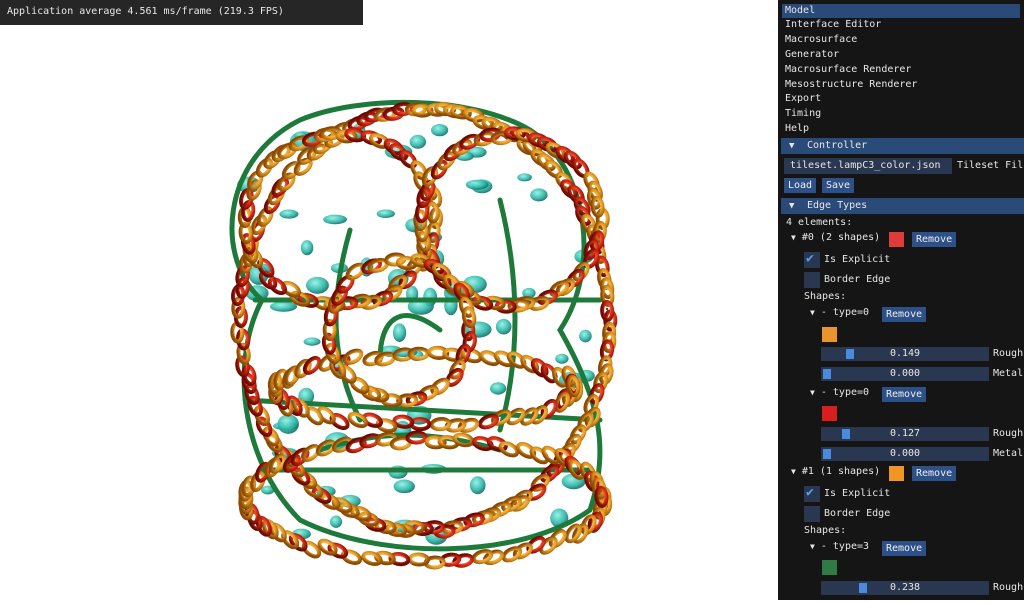 The image size is (1024, 603). Describe the element at coordinates (857, 259) in the screenshot. I see `edge-0-is-explicit-label: Is Explicit` at that location.